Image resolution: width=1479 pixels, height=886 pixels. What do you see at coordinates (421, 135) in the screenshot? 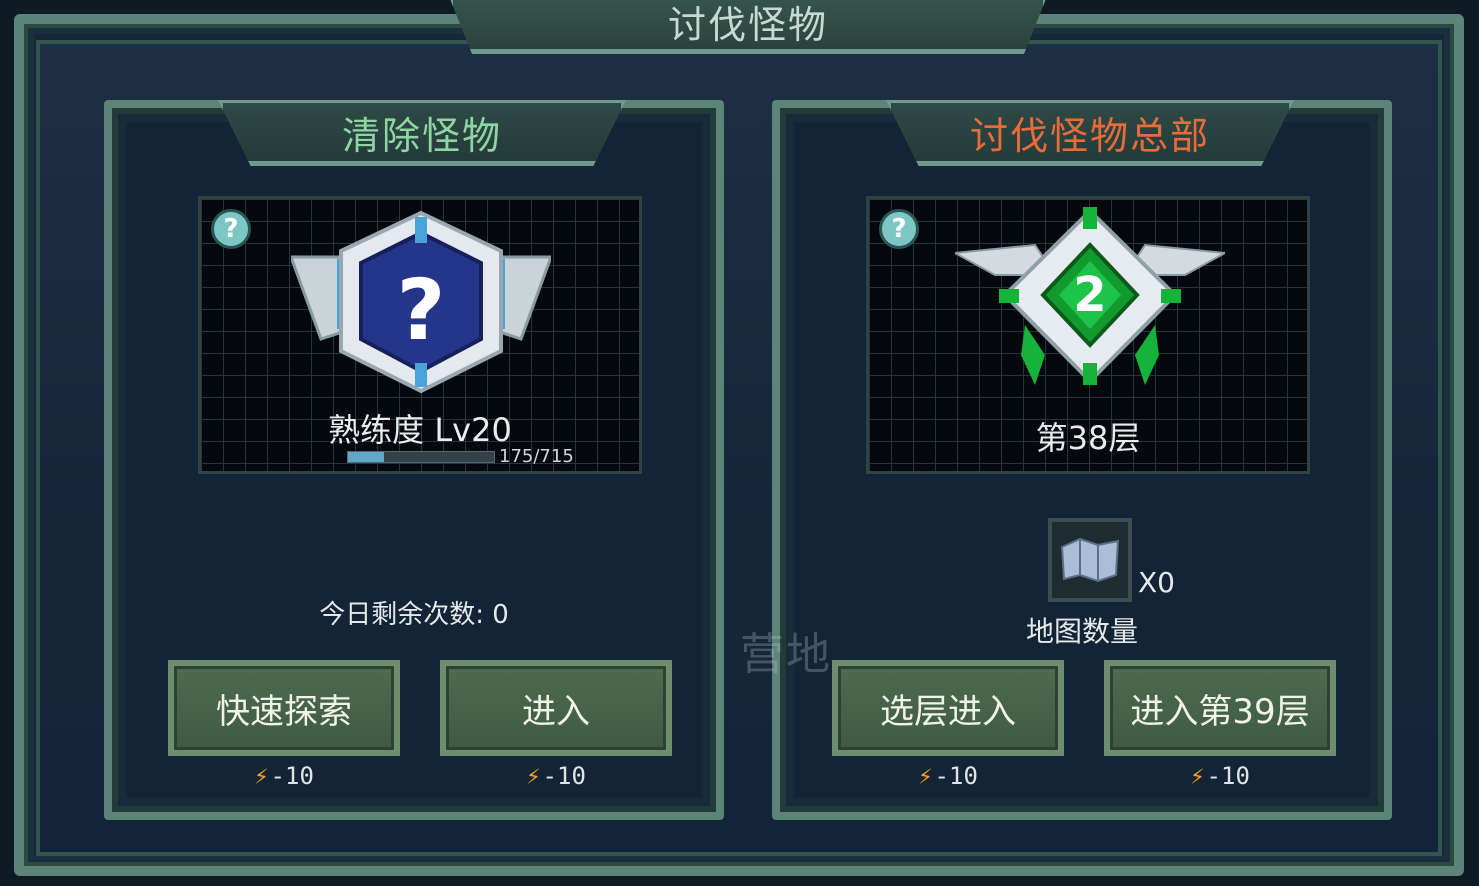
I see `panel-title: 清除怪物` at bounding box center [421, 135].